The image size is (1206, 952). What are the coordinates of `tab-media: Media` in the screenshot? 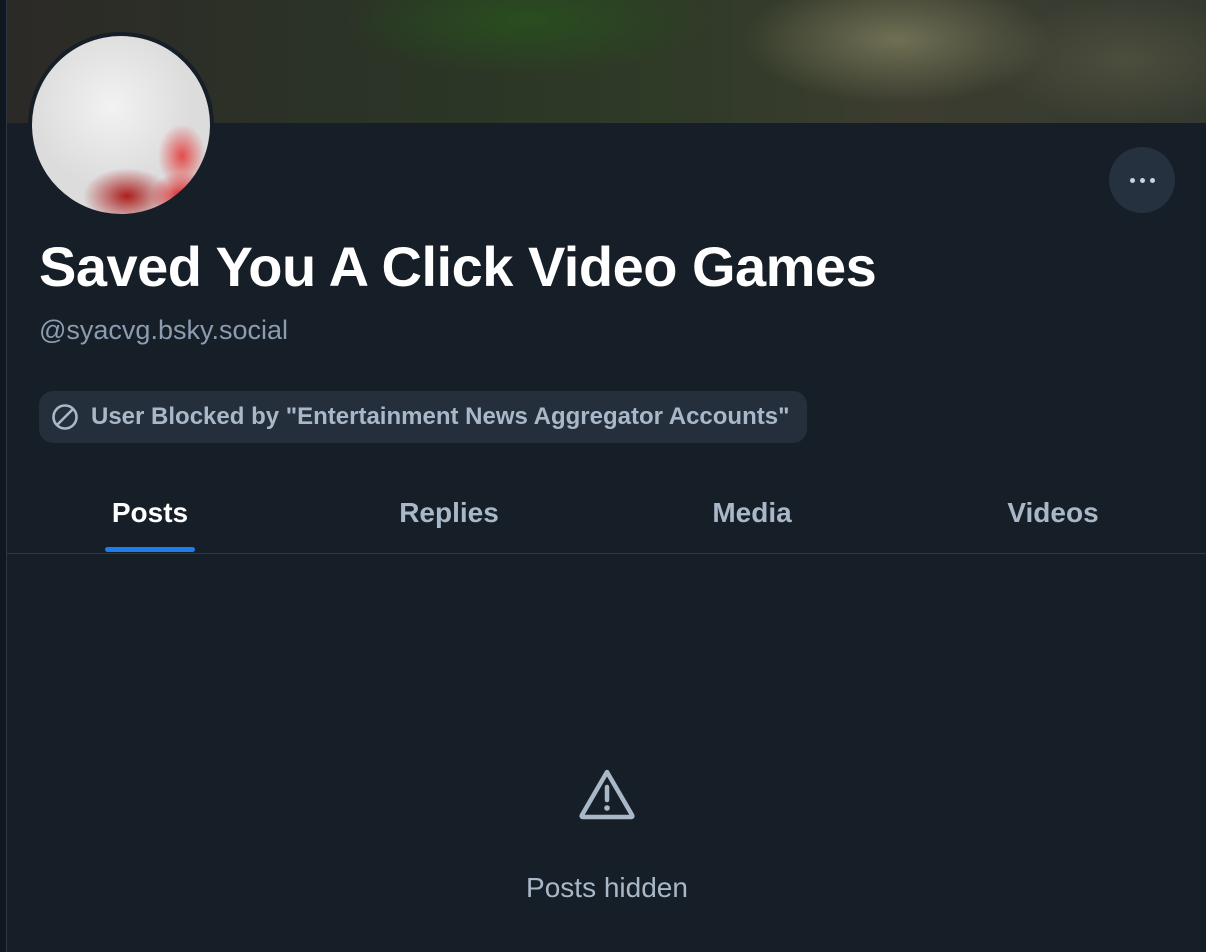 It's located at (752, 512).